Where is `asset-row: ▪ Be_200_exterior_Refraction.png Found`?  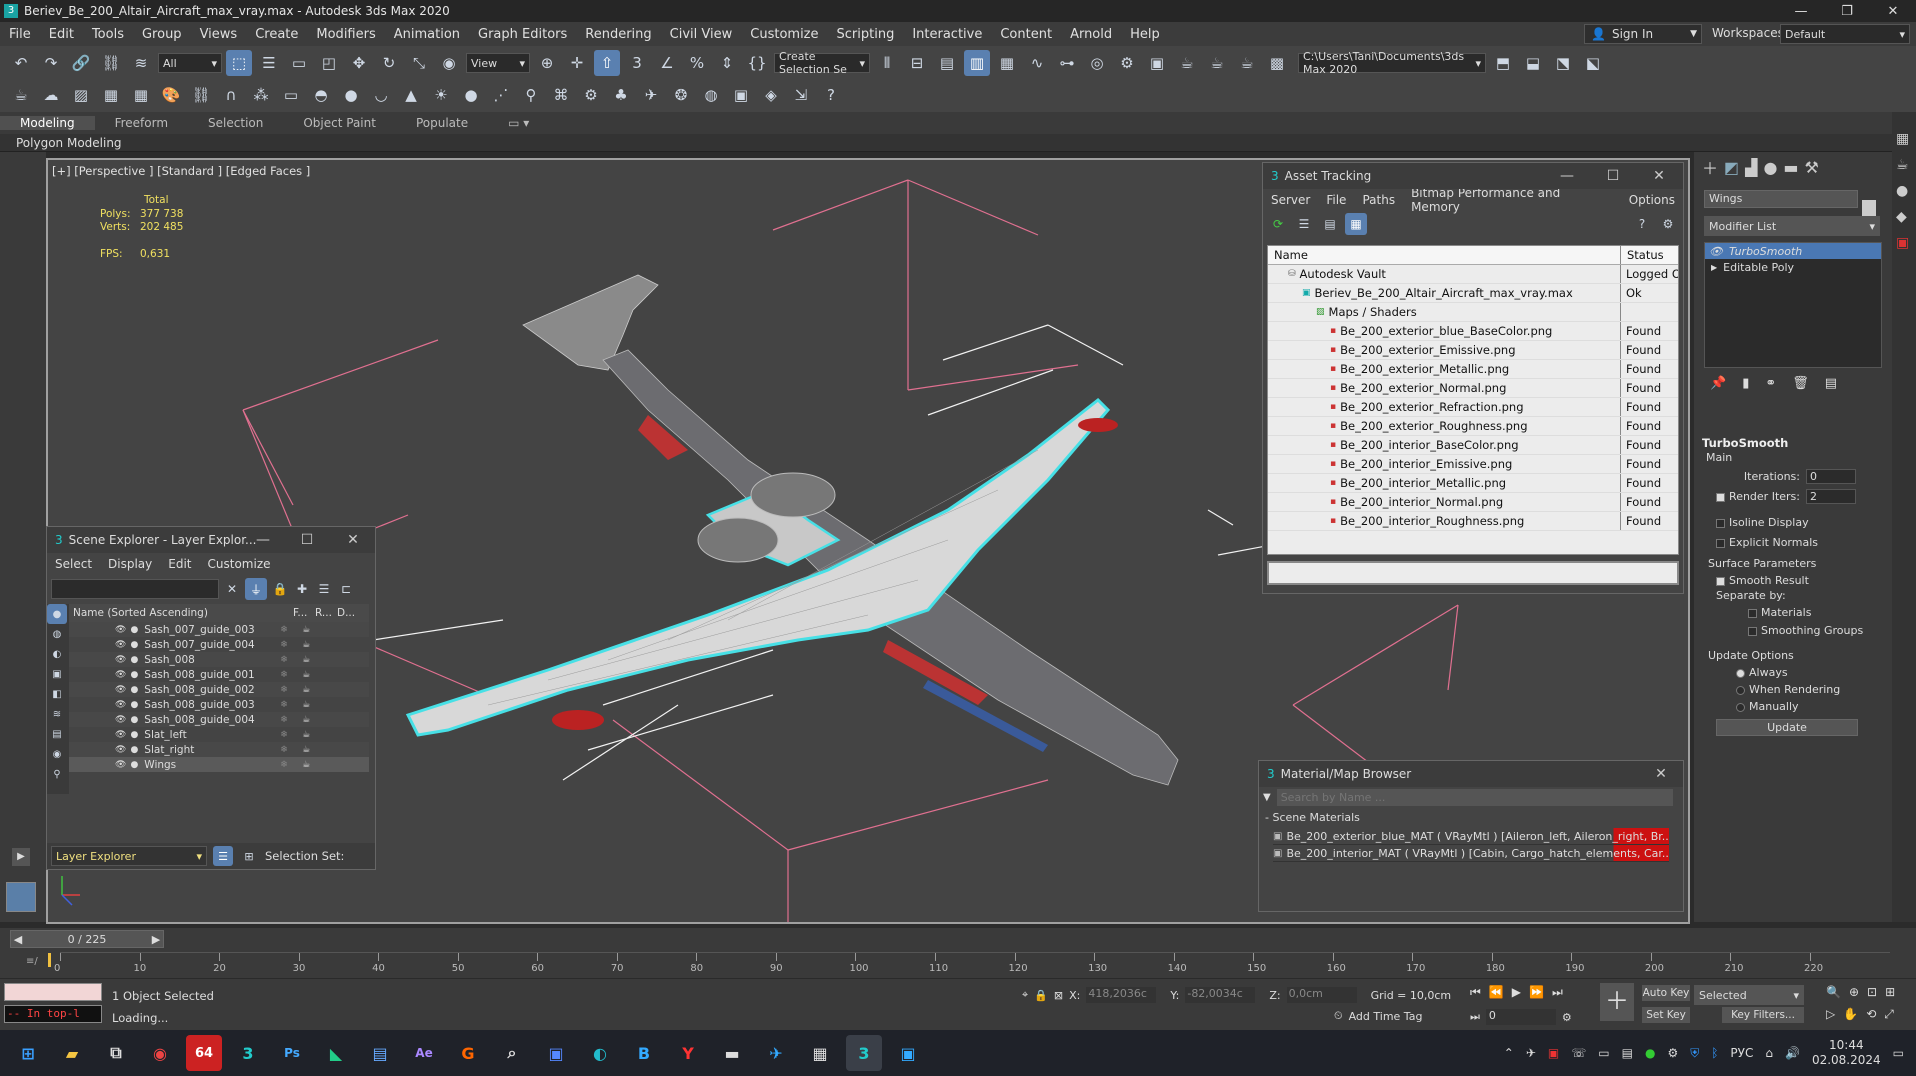
asset-row: ▪ Be_200_exterior_Refraction.png Found is located at coordinates (1473, 407).